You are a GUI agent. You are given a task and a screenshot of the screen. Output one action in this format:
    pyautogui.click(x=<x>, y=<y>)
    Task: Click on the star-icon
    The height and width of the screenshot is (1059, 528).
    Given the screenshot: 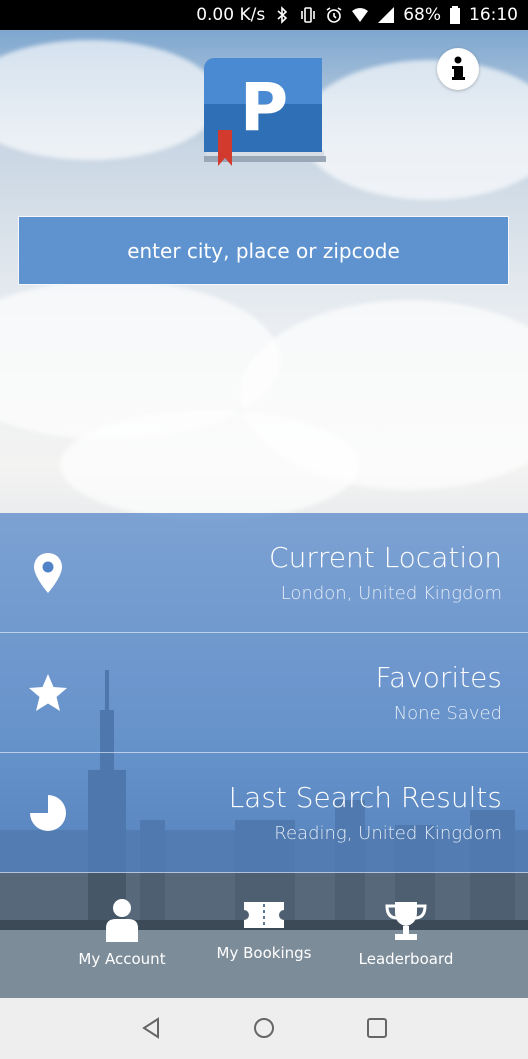 What is the action you would take?
    pyautogui.click(x=48, y=692)
    